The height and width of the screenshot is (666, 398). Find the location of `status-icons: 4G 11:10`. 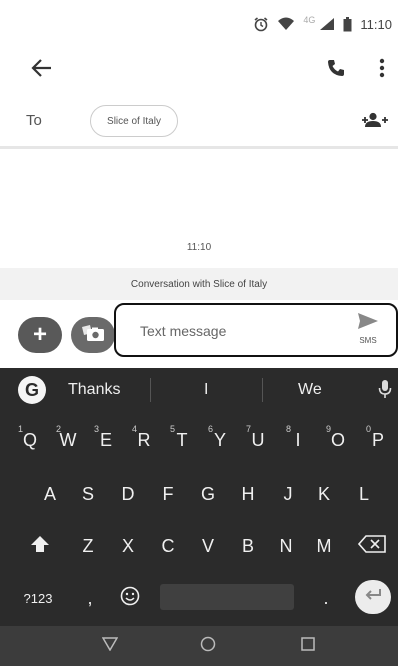

status-icons: 4G 11:10 is located at coordinates (322, 23).